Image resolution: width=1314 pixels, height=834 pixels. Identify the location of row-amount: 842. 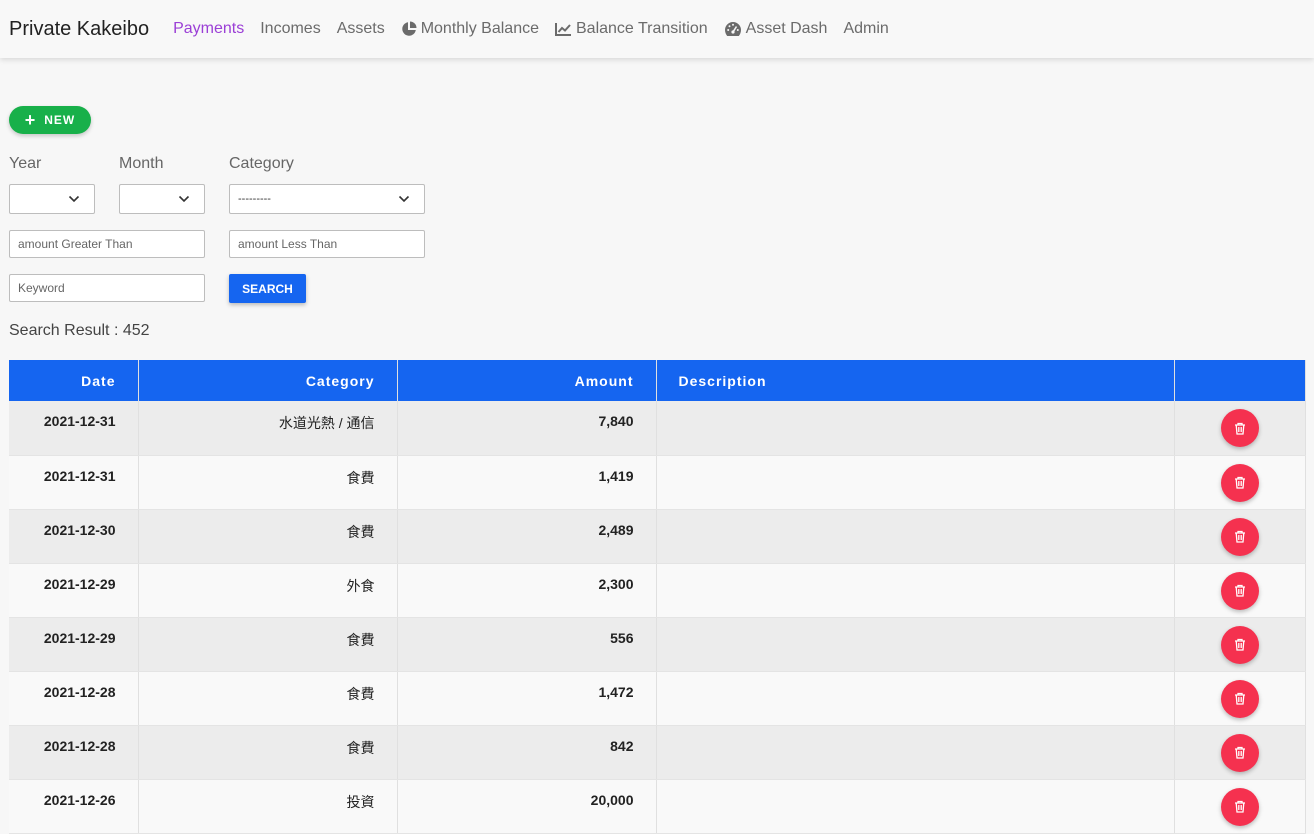
(527, 752).